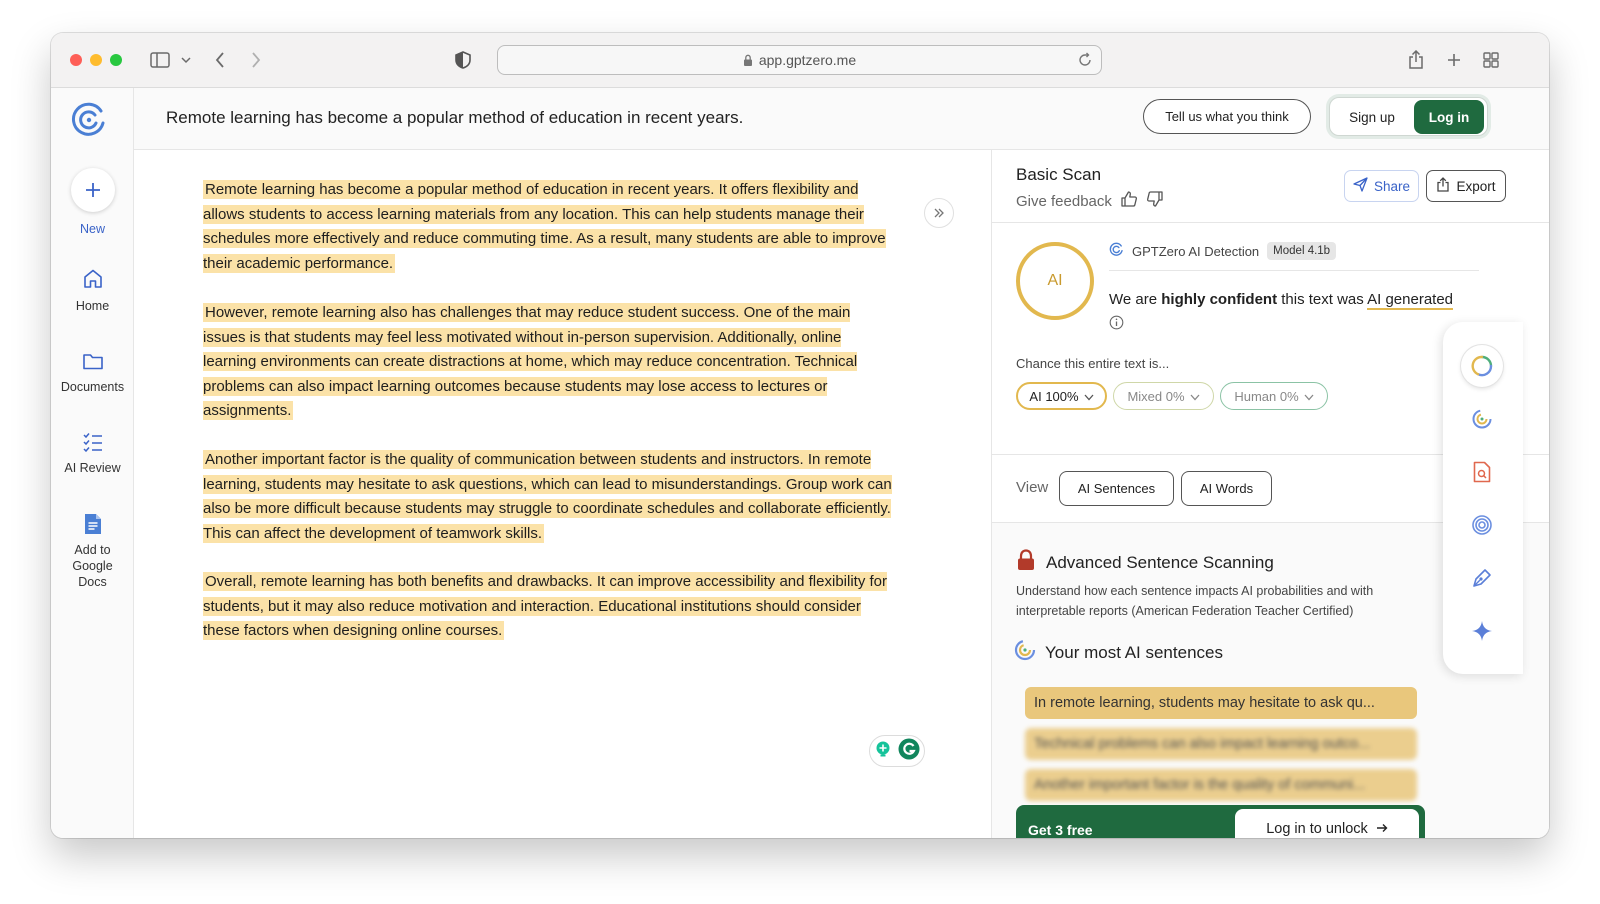 The width and height of the screenshot is (1600, 904). What do you see at coordinates (1220, 821) in the screenshot?
I see `unlock-banner: Get 3 free Log in to unlock` at bounding box center [1220, 821].